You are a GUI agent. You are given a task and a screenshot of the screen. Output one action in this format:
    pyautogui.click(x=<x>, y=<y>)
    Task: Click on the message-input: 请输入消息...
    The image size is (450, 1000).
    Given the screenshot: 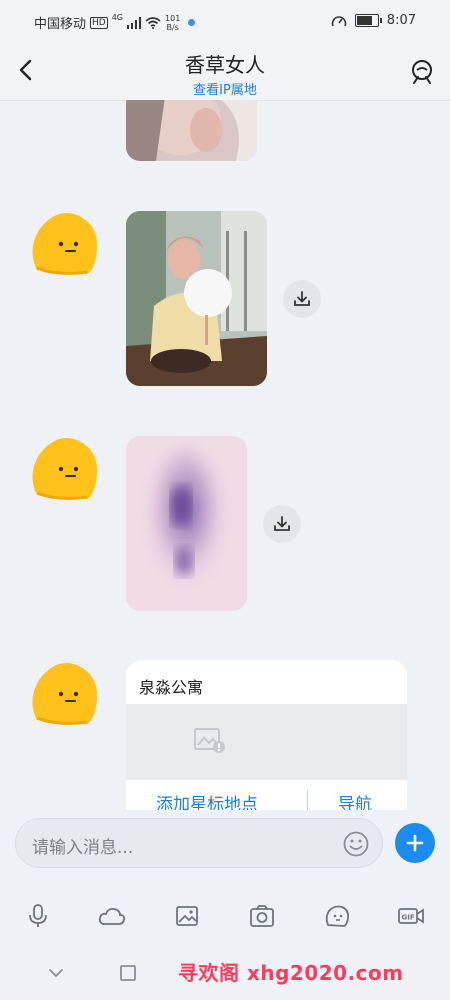 What is the action you would take?
    pyautogui.click(x=199, y=843)
    